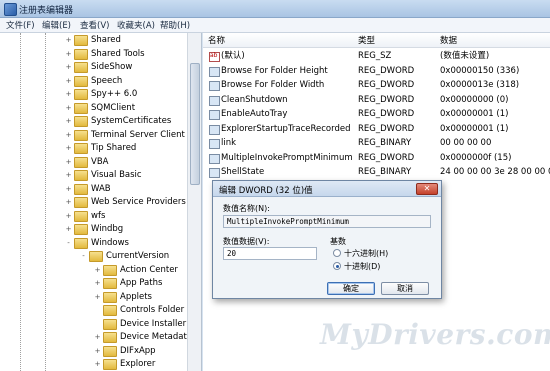 Image resolution: width=550 pixels, height=371 pixels. What do you see at coordinates (376, 143) in the screenshot?
I see `value-row: link REG_BINARY 00 00 00 00` at bounding box center [376, 143].